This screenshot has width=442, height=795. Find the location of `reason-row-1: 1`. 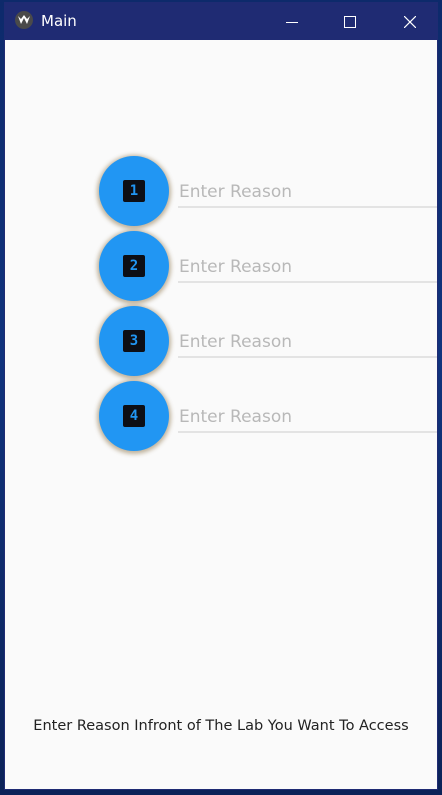

reason-row-1: 1 is located at coordinates (221, 192).